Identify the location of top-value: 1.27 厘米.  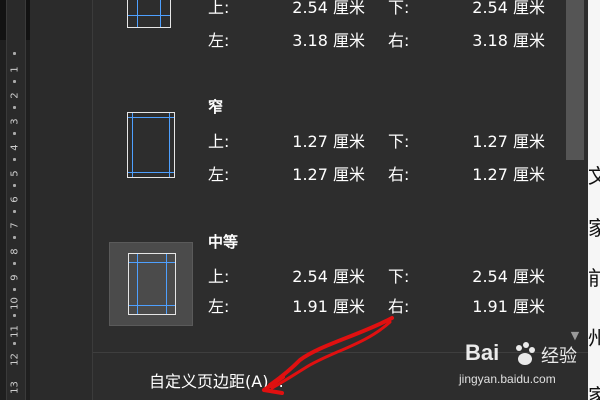
(328, 141).